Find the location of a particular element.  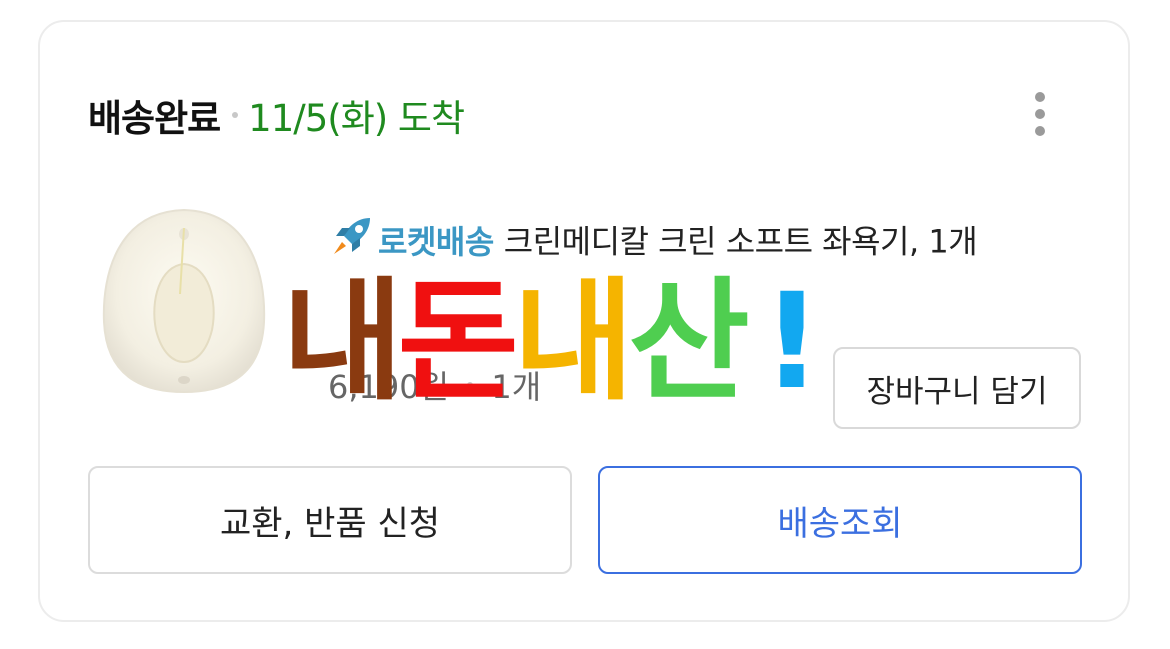

product-title-line: 로켓배송 크린메디칼 크린 소프트 좌욕기, 1개 is located at coordinates (700, 243).